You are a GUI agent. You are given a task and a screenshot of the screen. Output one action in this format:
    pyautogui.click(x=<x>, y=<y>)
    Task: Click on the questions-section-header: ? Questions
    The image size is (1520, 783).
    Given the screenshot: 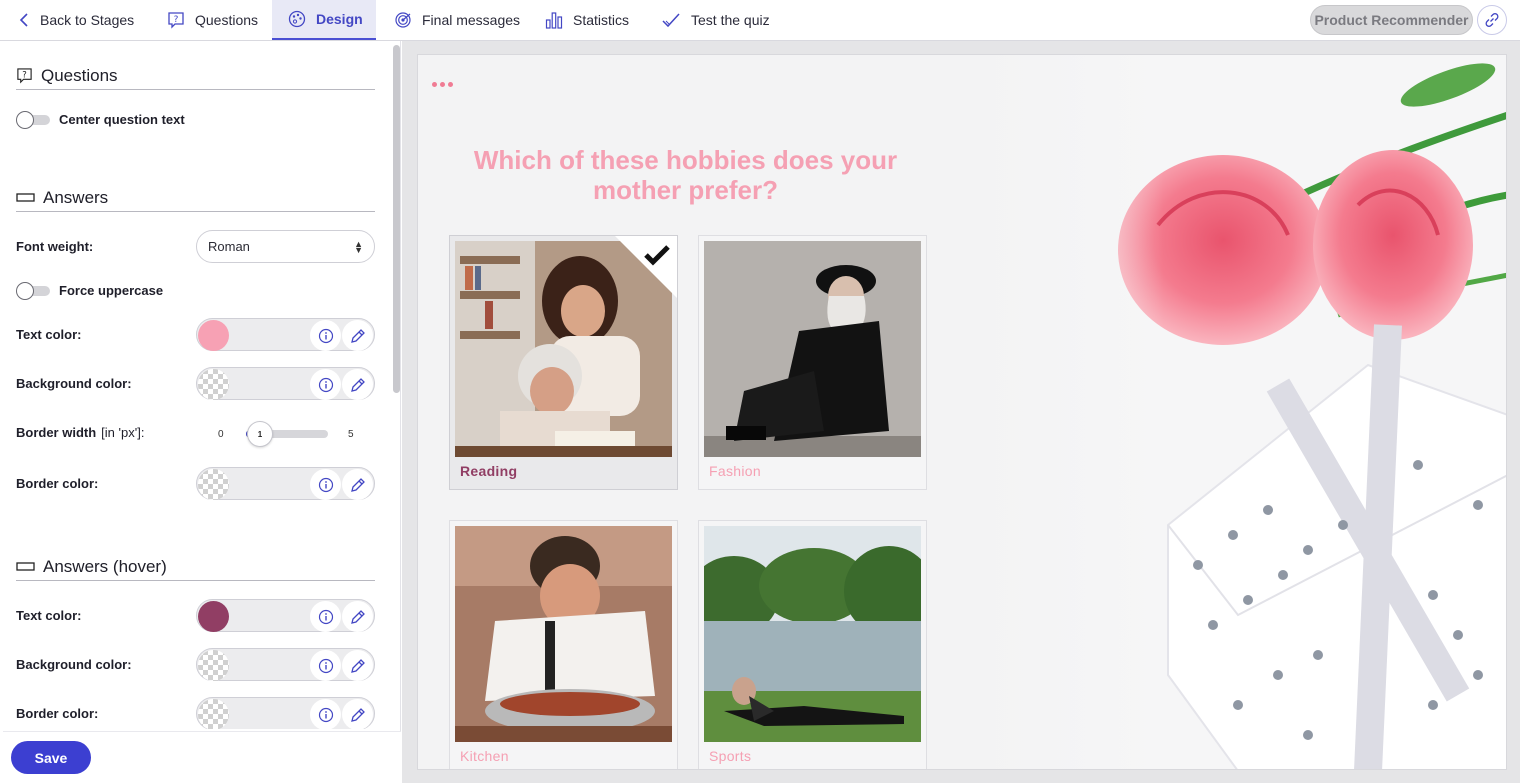 What is the action you would take?
    pyautogui.click(x=195, y=76)
    